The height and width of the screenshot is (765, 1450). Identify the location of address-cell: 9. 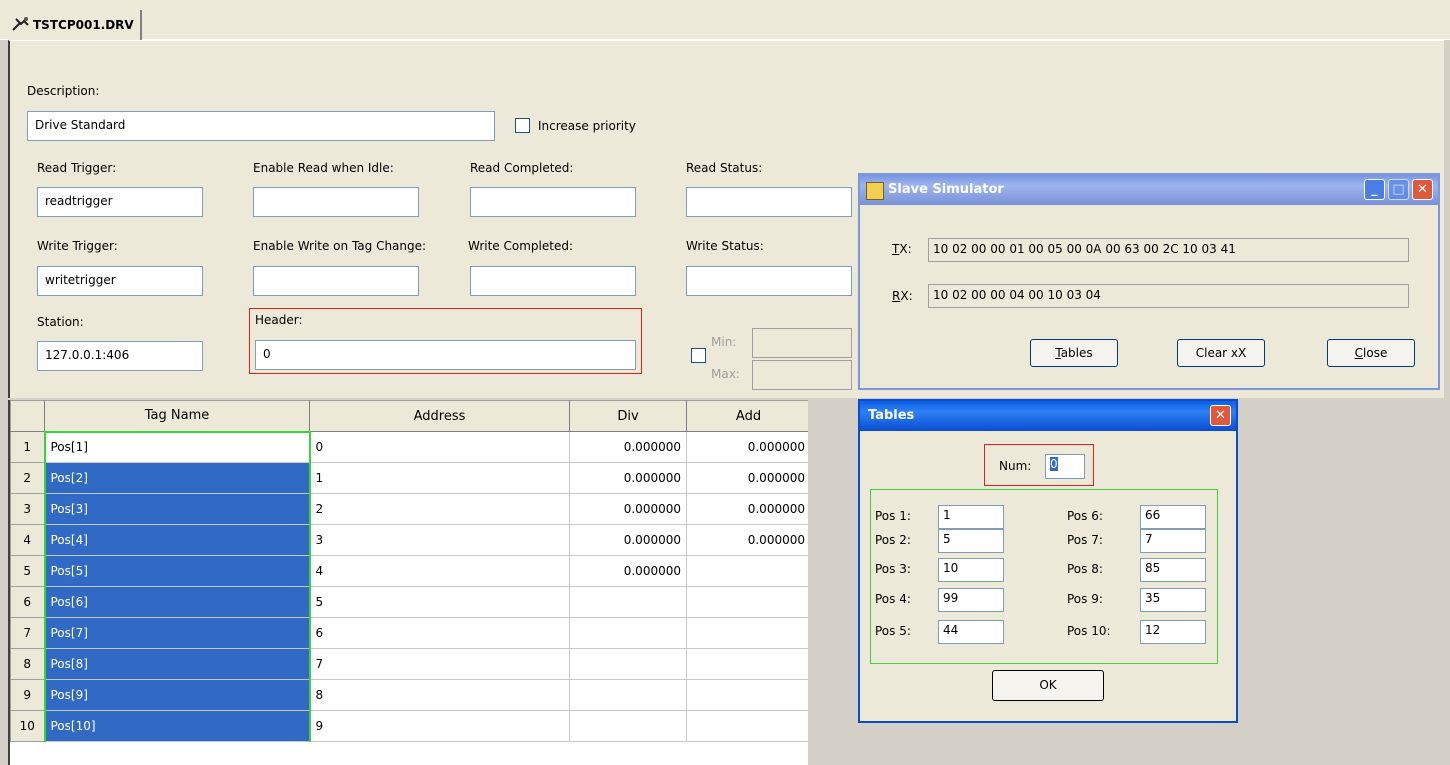
(439, 726).